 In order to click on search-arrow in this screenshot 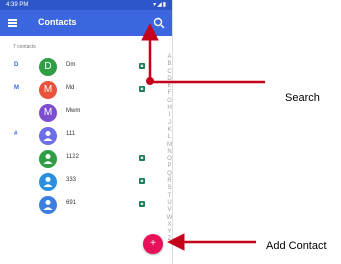, I will do `click(203, 53)`.